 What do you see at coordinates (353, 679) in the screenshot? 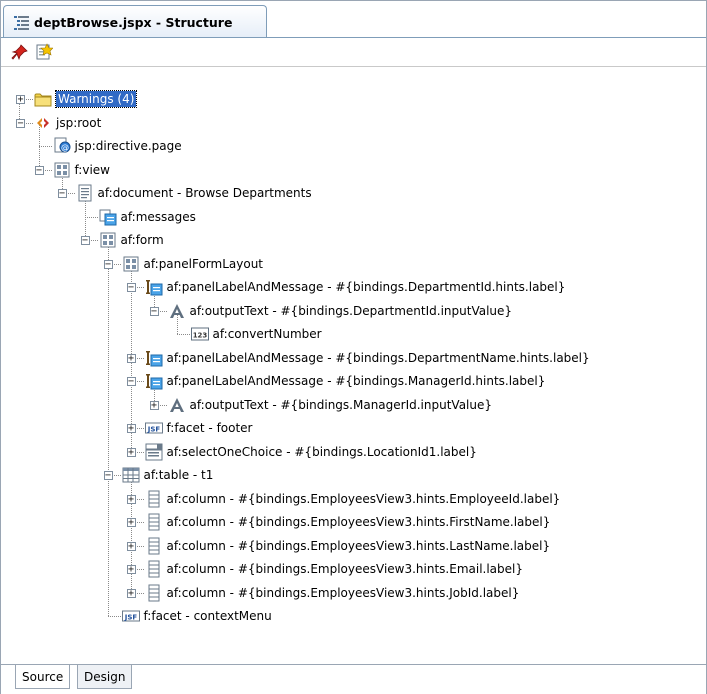
I see `bottom-tabs: Source Design` at bounding box center [353, 679].